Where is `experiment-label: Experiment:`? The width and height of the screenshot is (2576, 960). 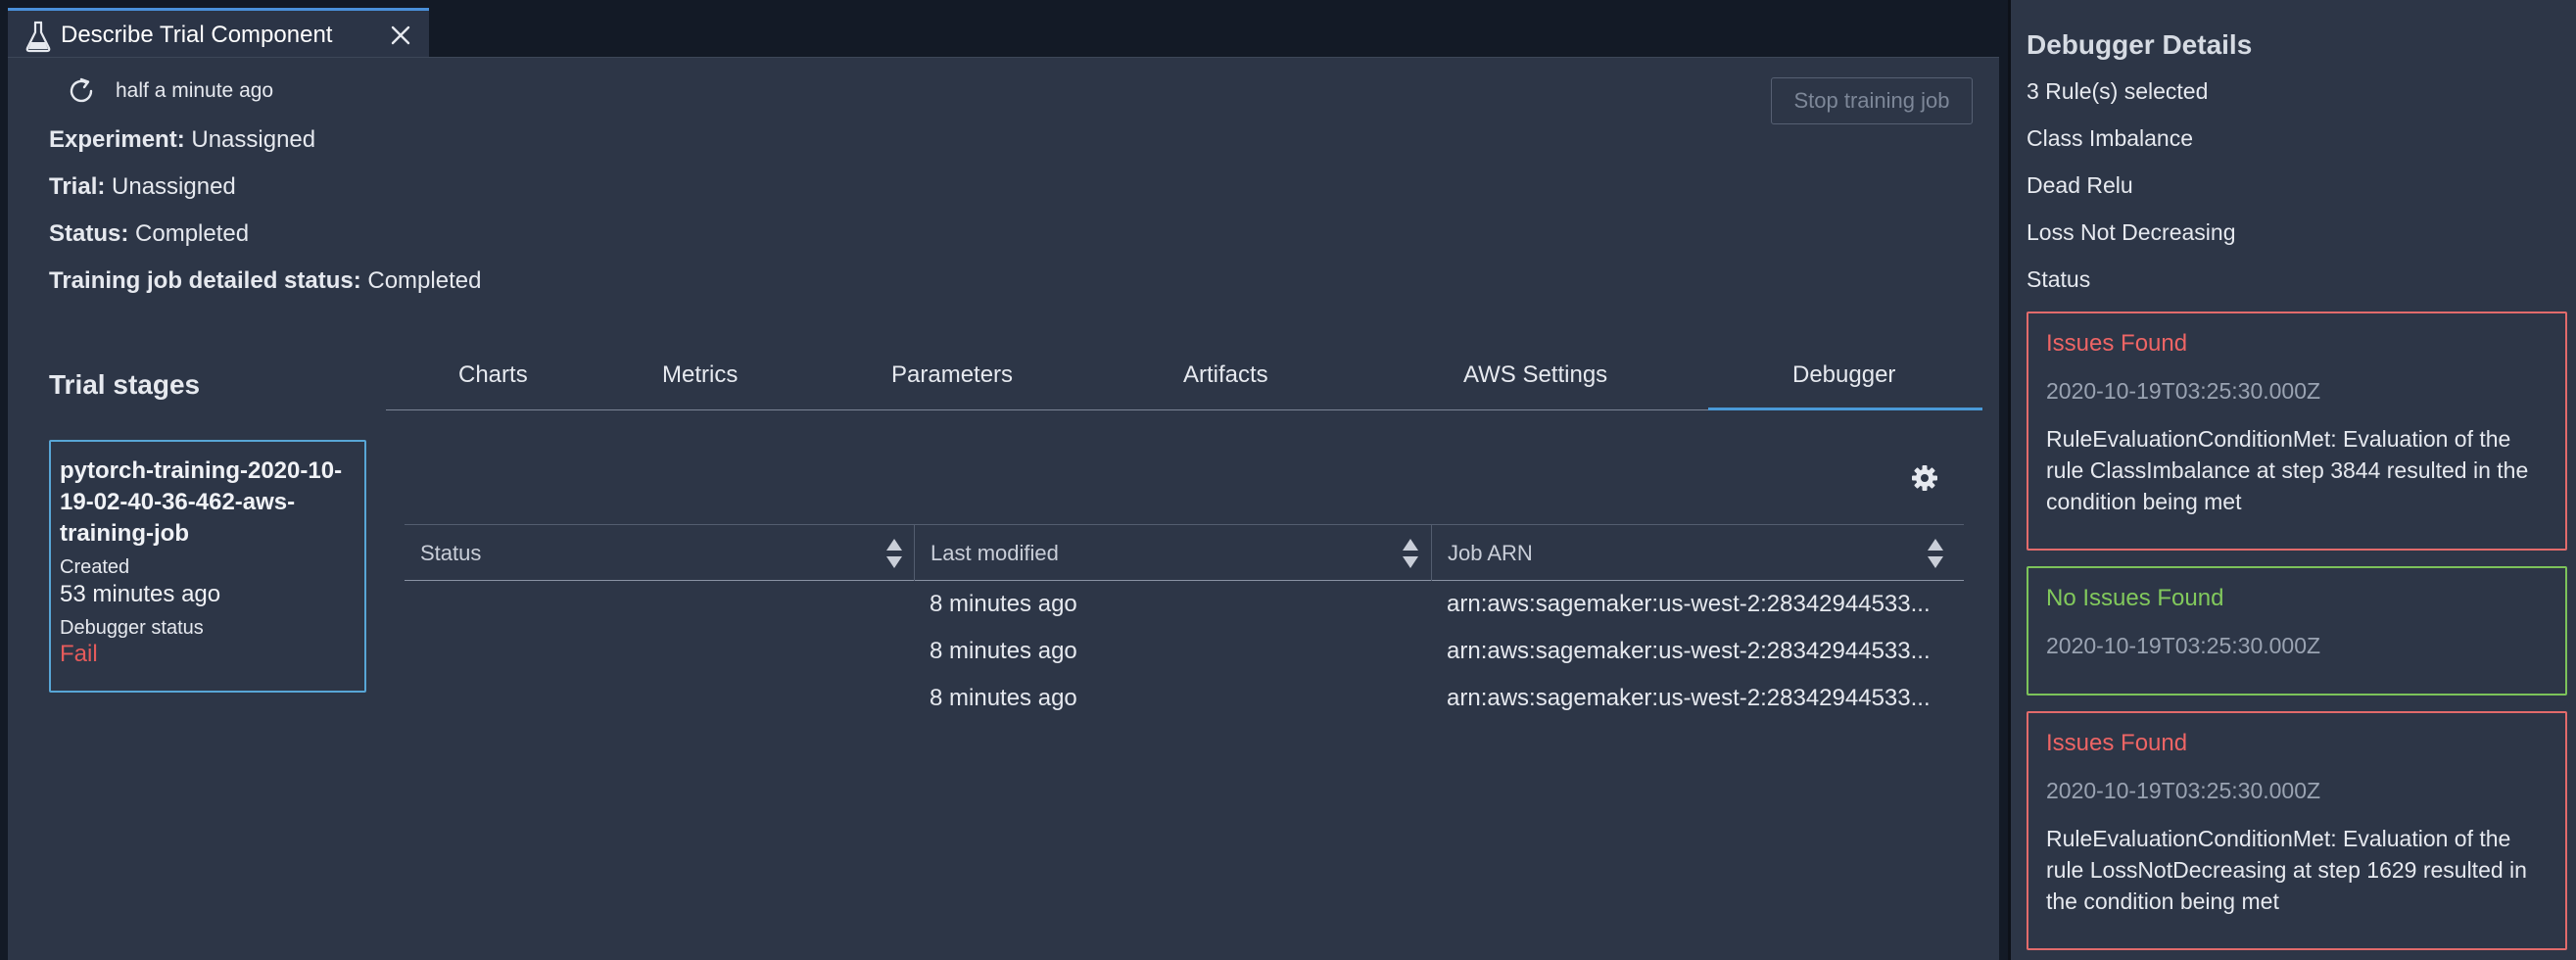 experiment-label: Experiment: is located at coordinates (117, 139).